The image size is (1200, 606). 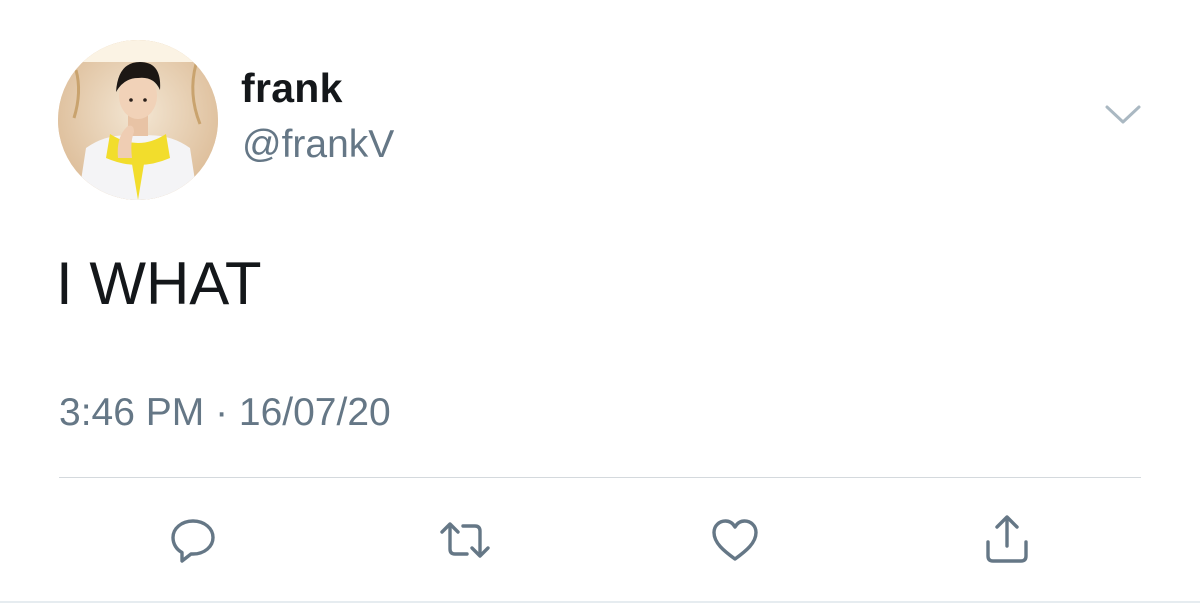 I want to click on reply-button, so click(x=193, y=540).